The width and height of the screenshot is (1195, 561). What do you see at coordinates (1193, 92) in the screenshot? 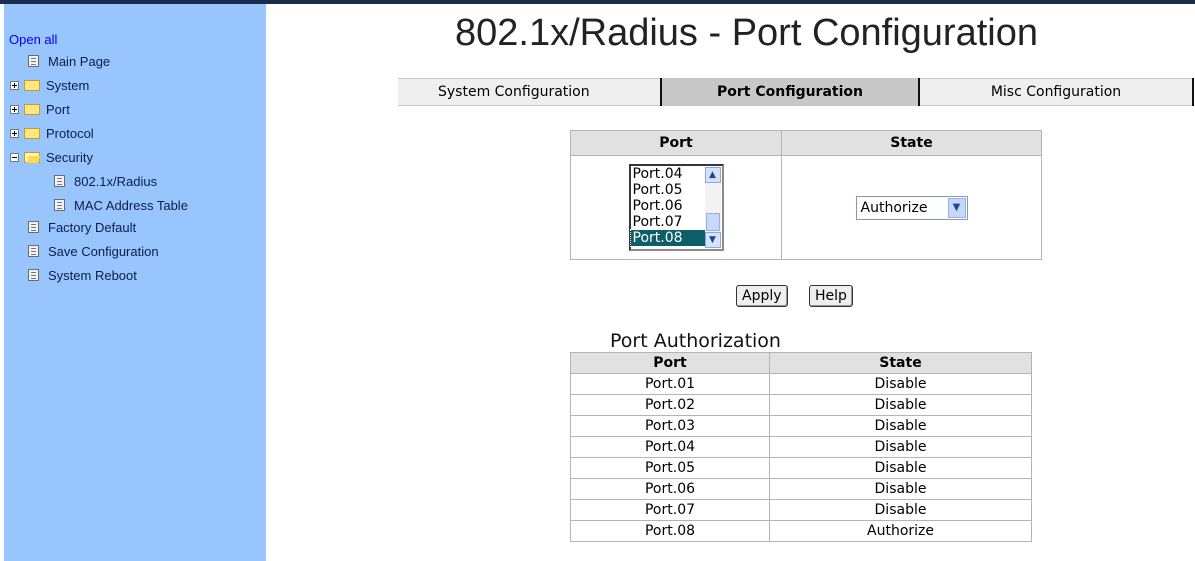
I see `tab-divider` at bounding box center [1193, 92].